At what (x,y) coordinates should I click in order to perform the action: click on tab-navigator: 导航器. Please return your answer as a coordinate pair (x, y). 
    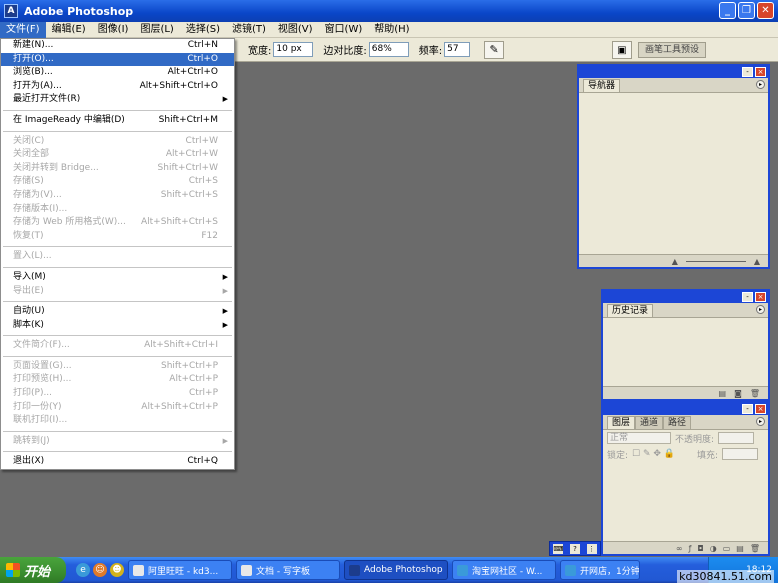
    Looking at the image, I should click on (602, 85).